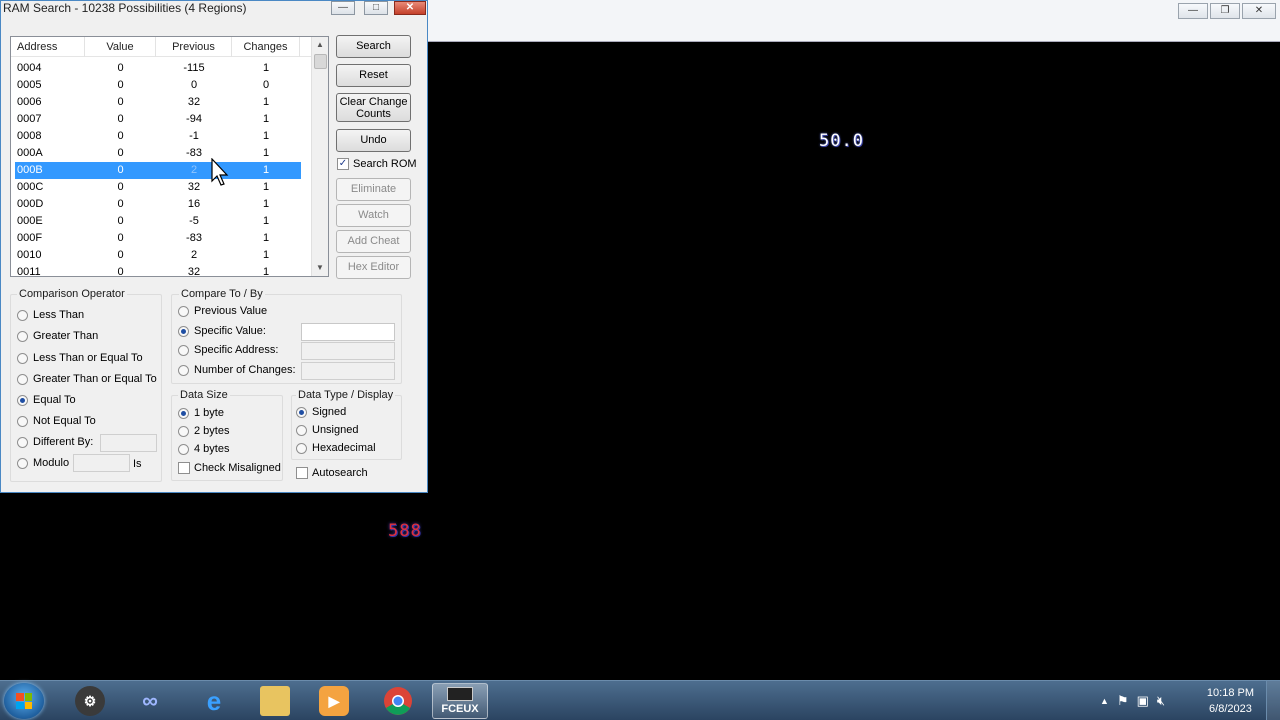  What do you see at coordinates (194, 68) in the screenshot?
I see `previous-cell: -115` at bounding box center [194, 68].